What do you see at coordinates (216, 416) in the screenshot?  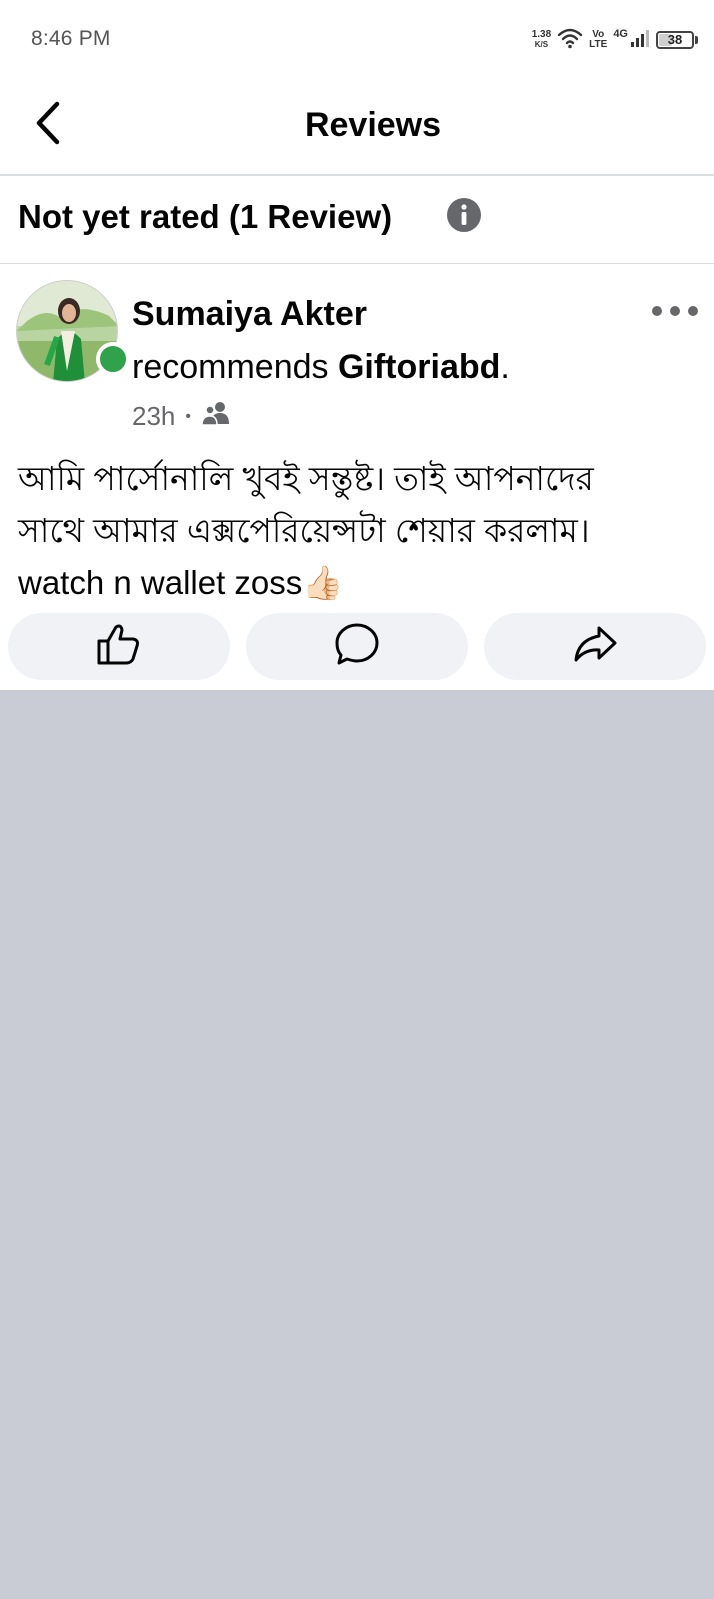 I see `friends-icon` at bounding box center [216, 416].